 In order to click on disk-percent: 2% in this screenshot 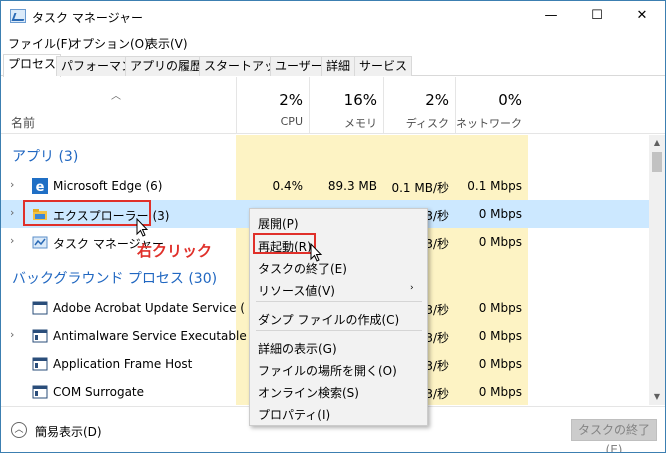, I will do `click(437, 100)`.